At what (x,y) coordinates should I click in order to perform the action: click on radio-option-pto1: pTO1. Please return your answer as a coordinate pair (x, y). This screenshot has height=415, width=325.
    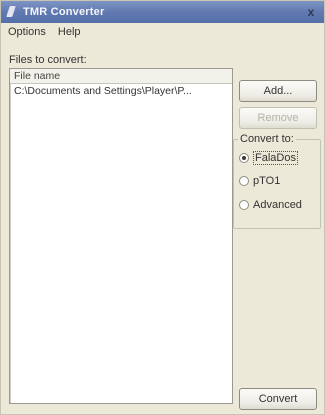
    Looking at the image, I should click on (259, 181).